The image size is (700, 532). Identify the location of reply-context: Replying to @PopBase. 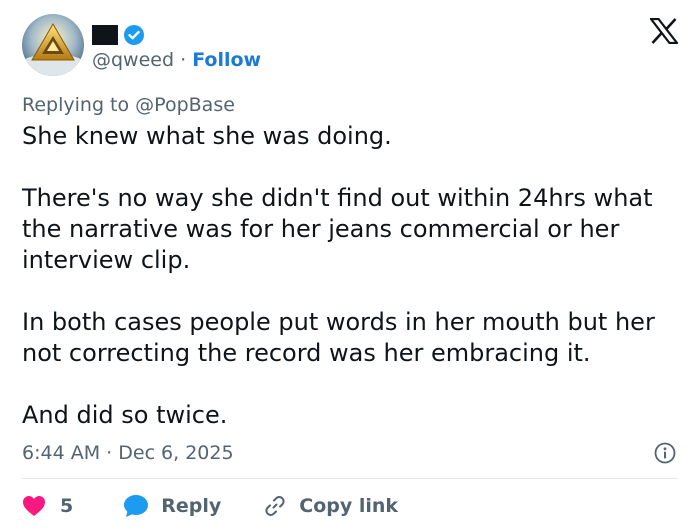
(128, 105).